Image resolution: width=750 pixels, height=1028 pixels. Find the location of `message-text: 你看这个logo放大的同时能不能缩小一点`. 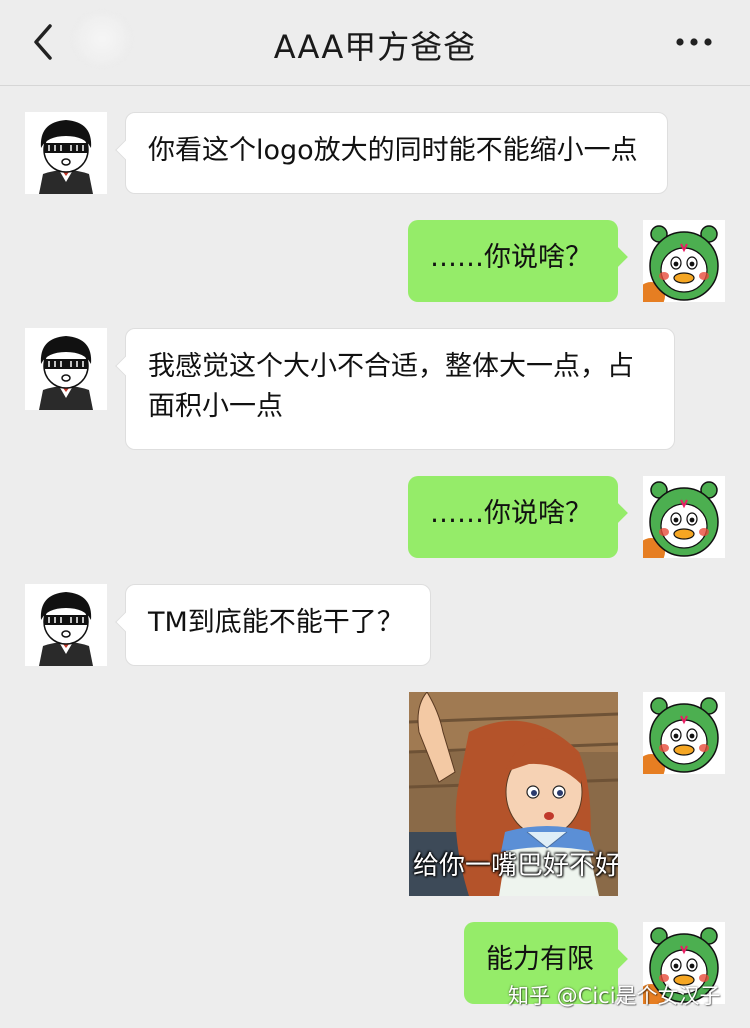

message-text: 你看这个logo放大的同时能不能缩小一点 is located at coordinates (393, 150).